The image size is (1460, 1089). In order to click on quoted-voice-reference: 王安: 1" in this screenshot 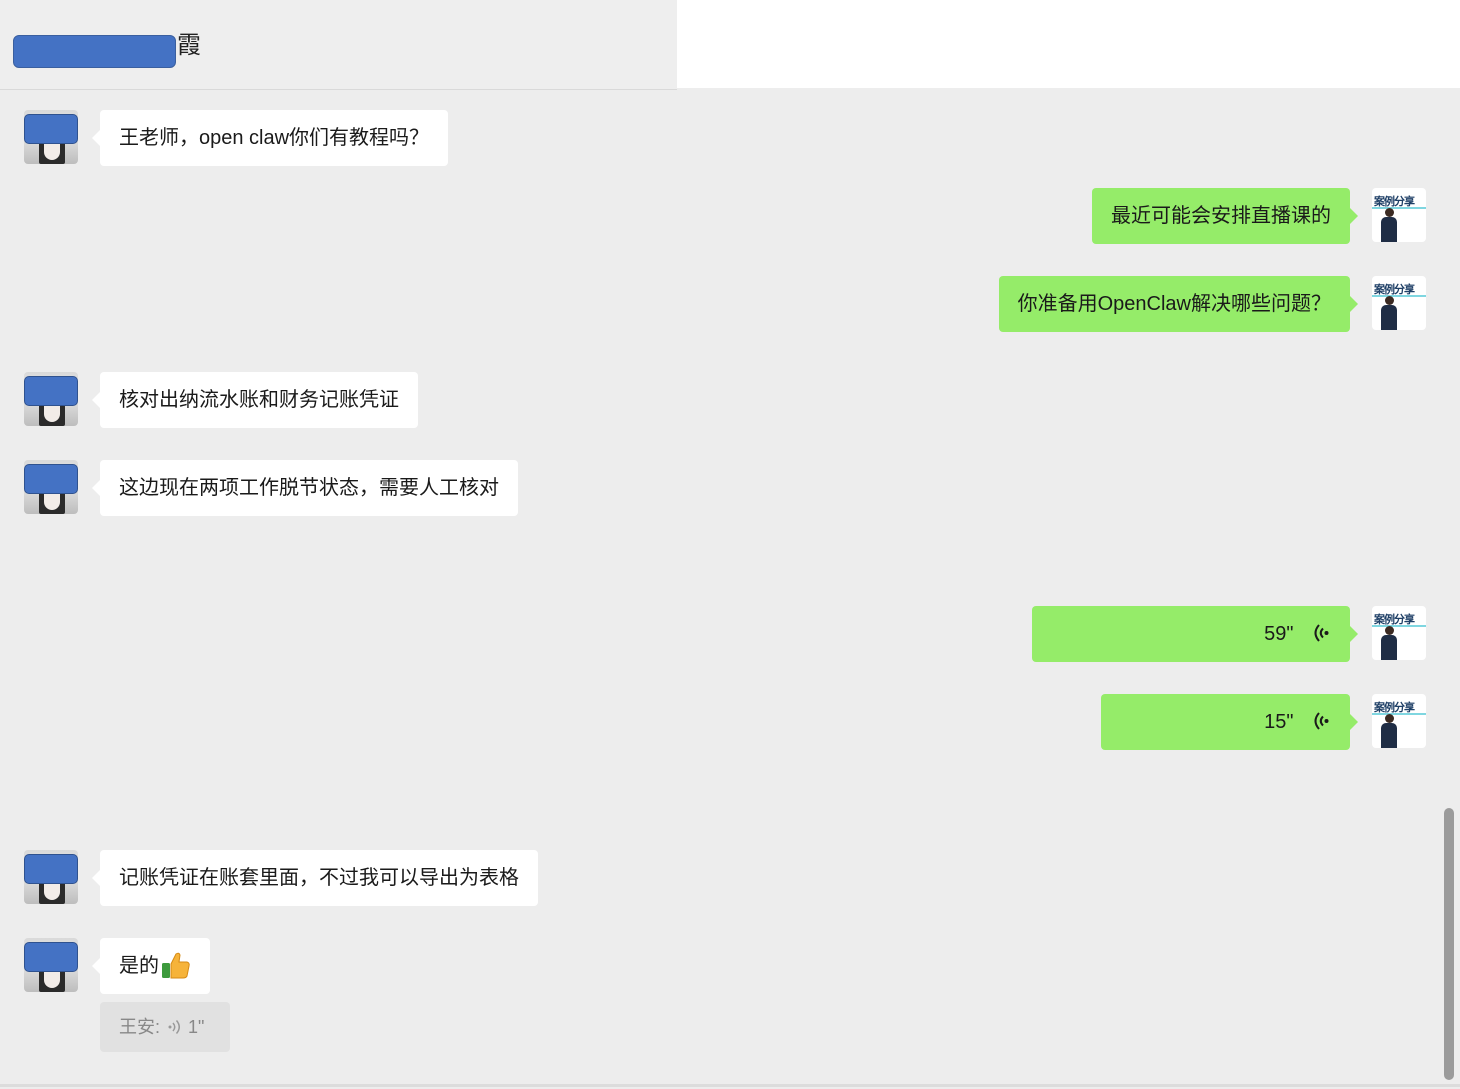, I will do `click(165, 1027)`.